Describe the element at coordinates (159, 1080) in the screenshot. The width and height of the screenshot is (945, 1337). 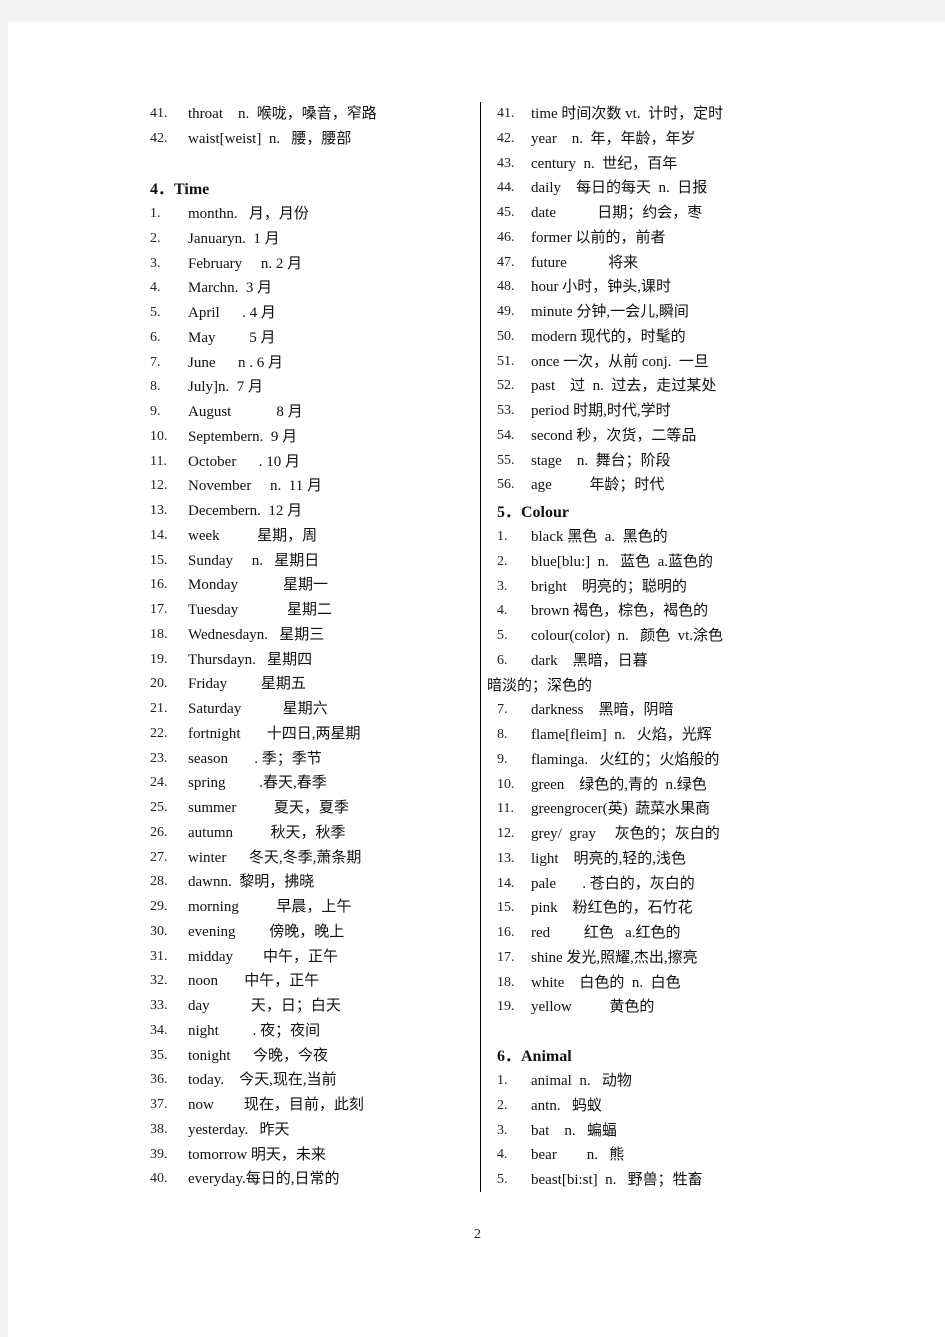
I see `item-number: 36.` at that location.